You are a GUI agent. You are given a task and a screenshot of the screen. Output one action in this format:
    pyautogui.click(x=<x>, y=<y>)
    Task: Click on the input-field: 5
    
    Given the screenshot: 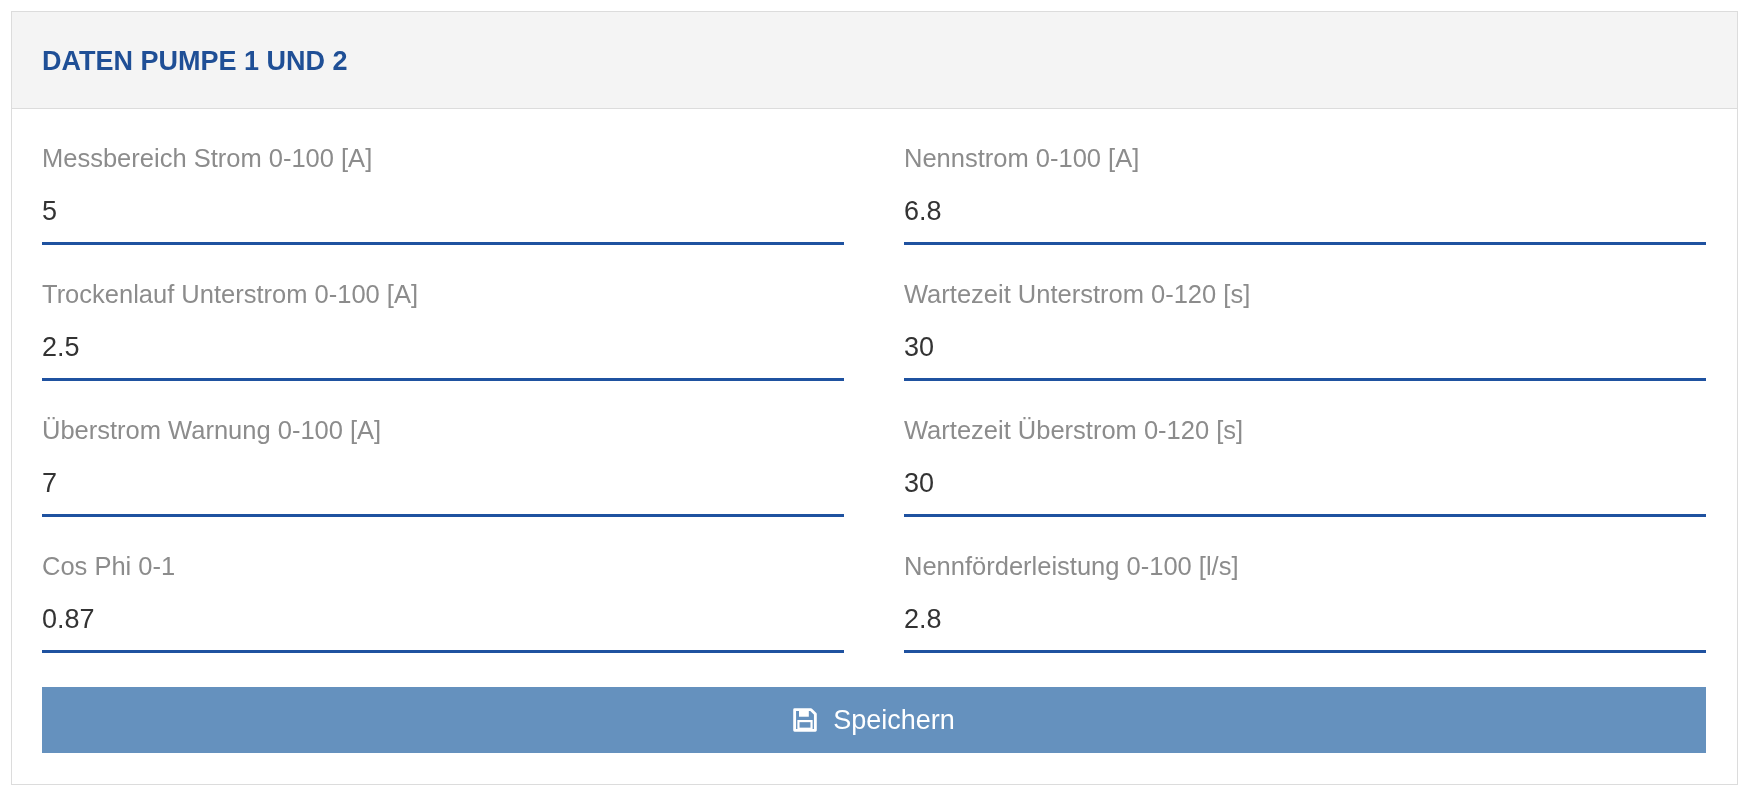 What is the action you would take?
    pyautogui.click(x=443, y=215)
    